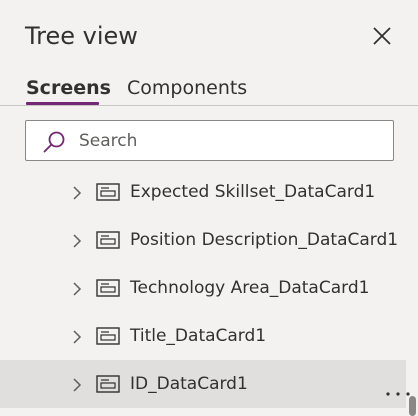 Image resolution: width=418 pixels, height=416 pixels. I want to click on tab-bar: Screens Components, so click(209, 89).